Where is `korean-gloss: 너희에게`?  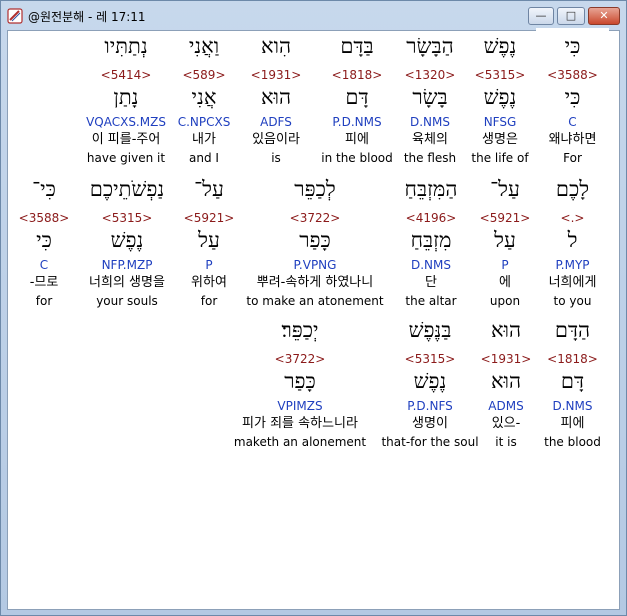 korean-gloss: 너희에게 is located at coordinates (572, 282).